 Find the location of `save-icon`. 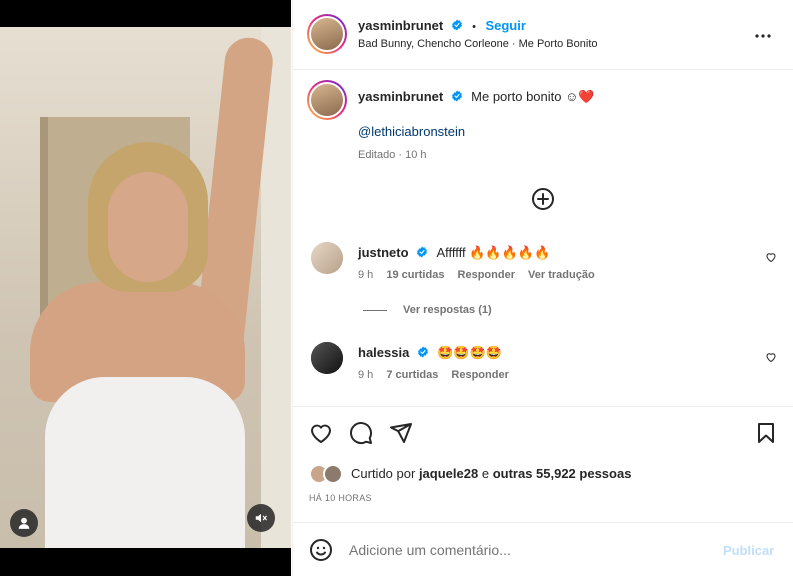

save-icon is located at coordinates (766, 433).